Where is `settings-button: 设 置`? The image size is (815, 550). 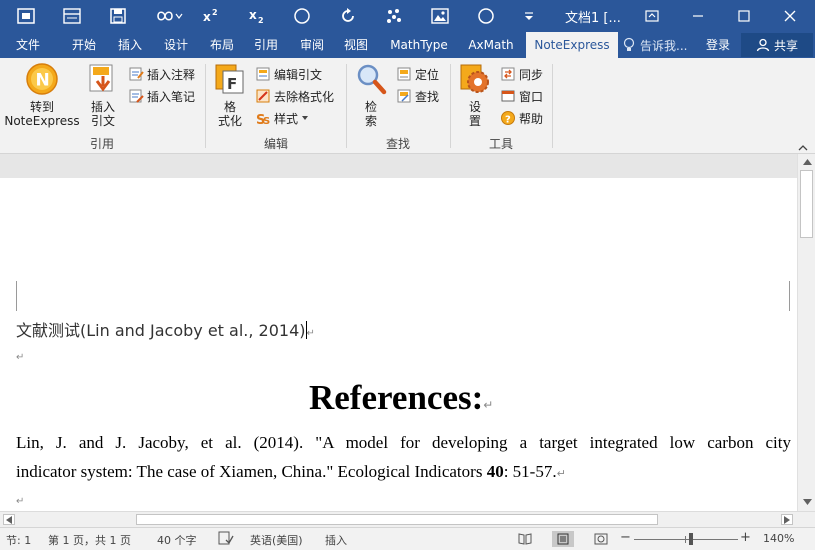
settings-button: 设 置 is located at coordinates (475, 95).